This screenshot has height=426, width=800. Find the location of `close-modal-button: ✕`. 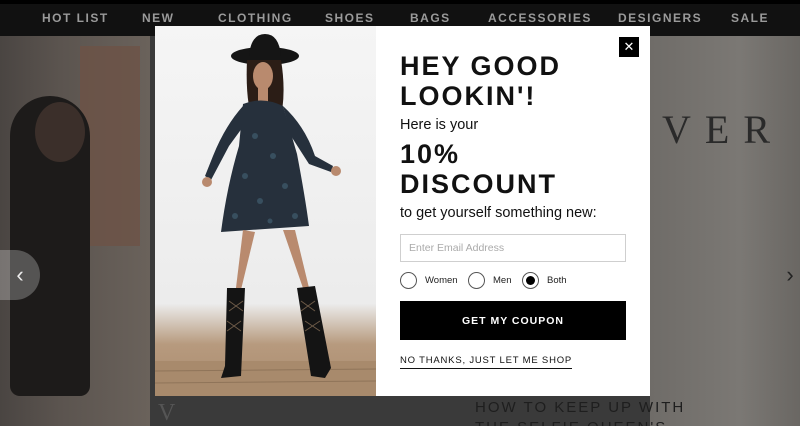

close-modal-button: ✕ is located at coordinates (629, 47).